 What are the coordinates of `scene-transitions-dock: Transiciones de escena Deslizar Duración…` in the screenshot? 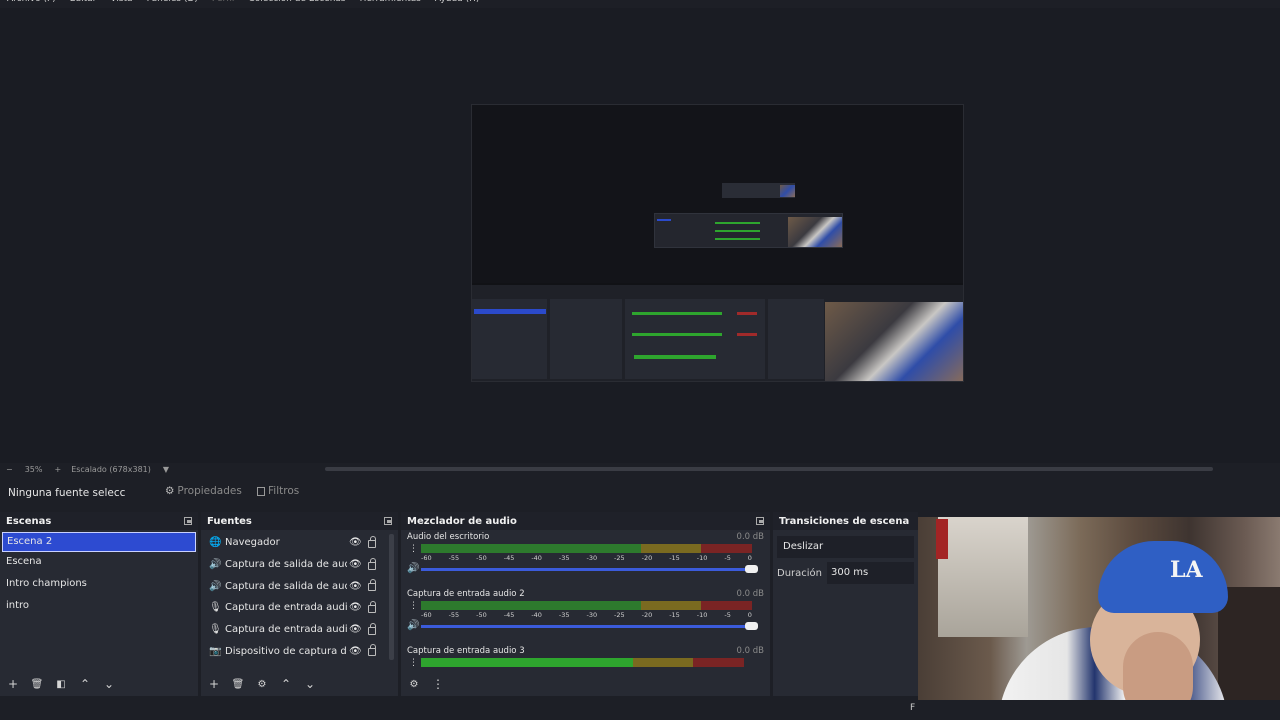 It's located at (845, 604).